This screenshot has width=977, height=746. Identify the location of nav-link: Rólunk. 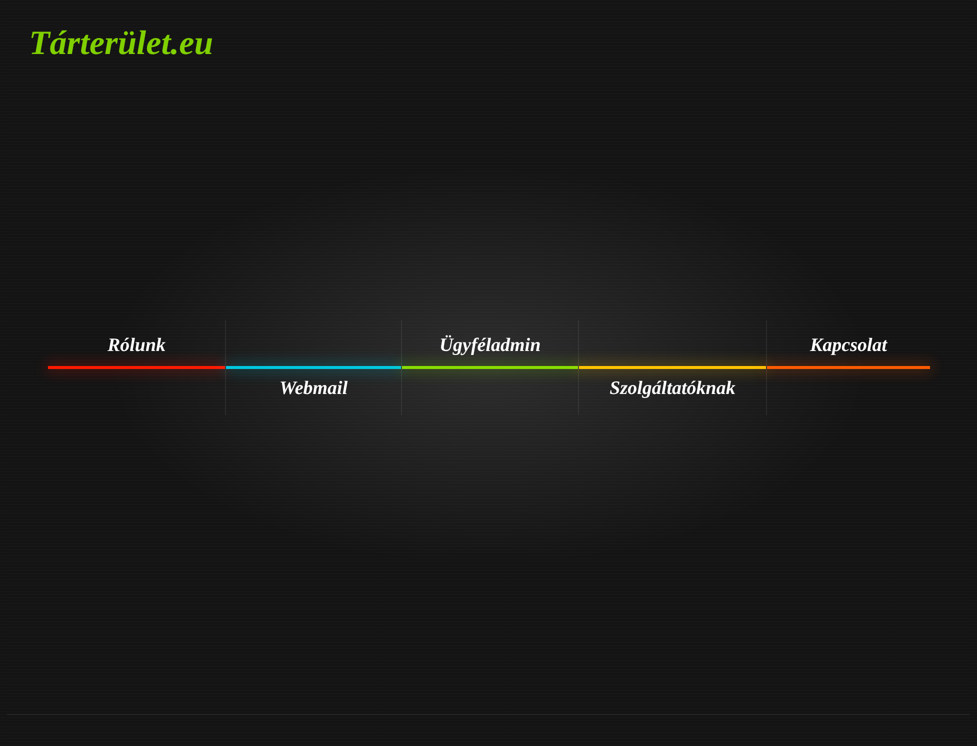
(136, 346).